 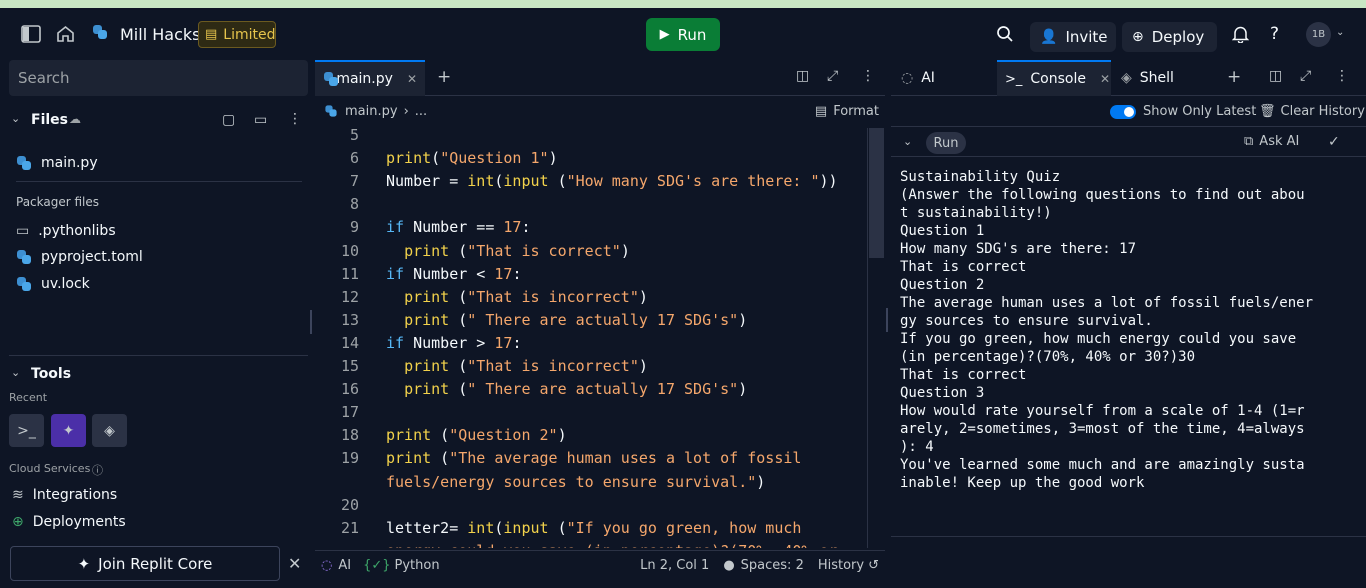 What do you see at coordinates (349, 435) in the screenshot?
I see `line-number: 18` at bounding box center [349, 435].